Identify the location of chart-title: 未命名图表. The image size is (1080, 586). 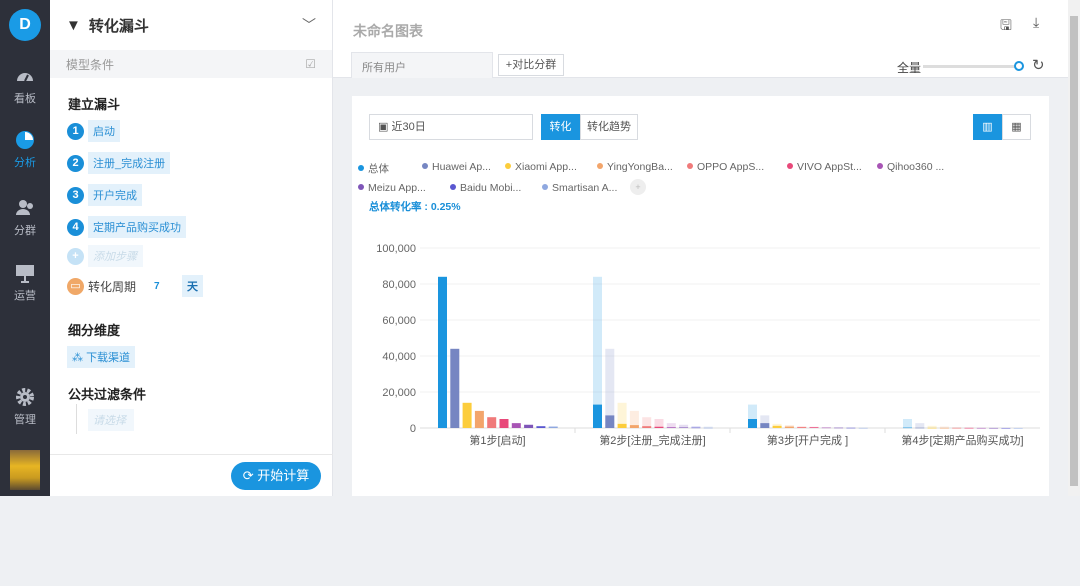
(388, 31).